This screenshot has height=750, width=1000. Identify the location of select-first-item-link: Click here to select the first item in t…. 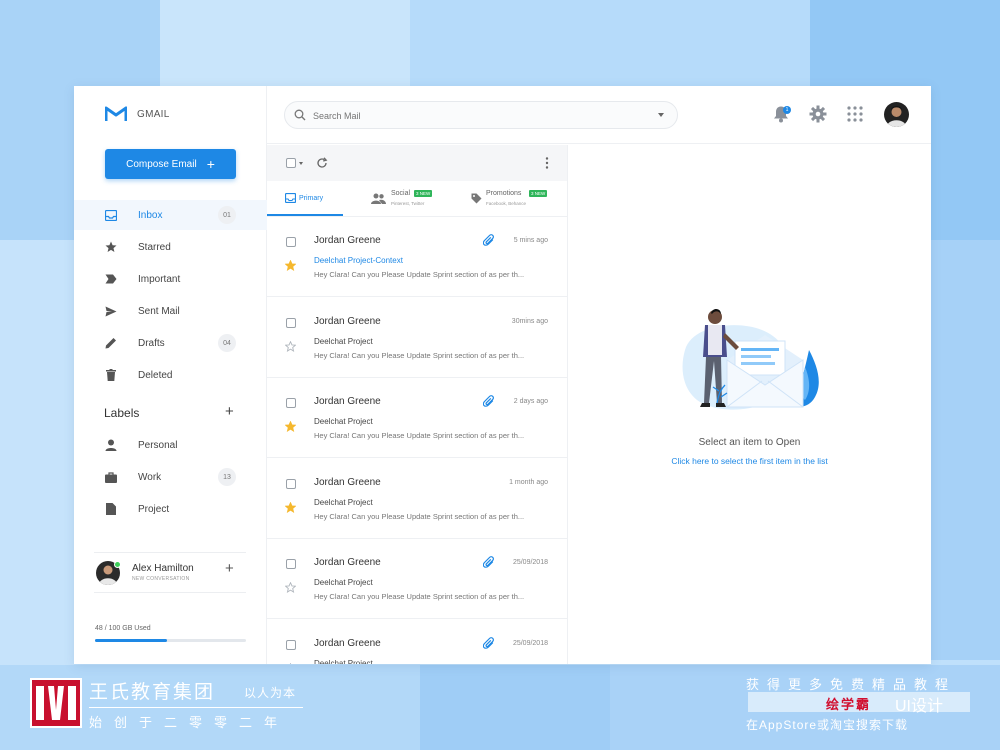
(749, 461).